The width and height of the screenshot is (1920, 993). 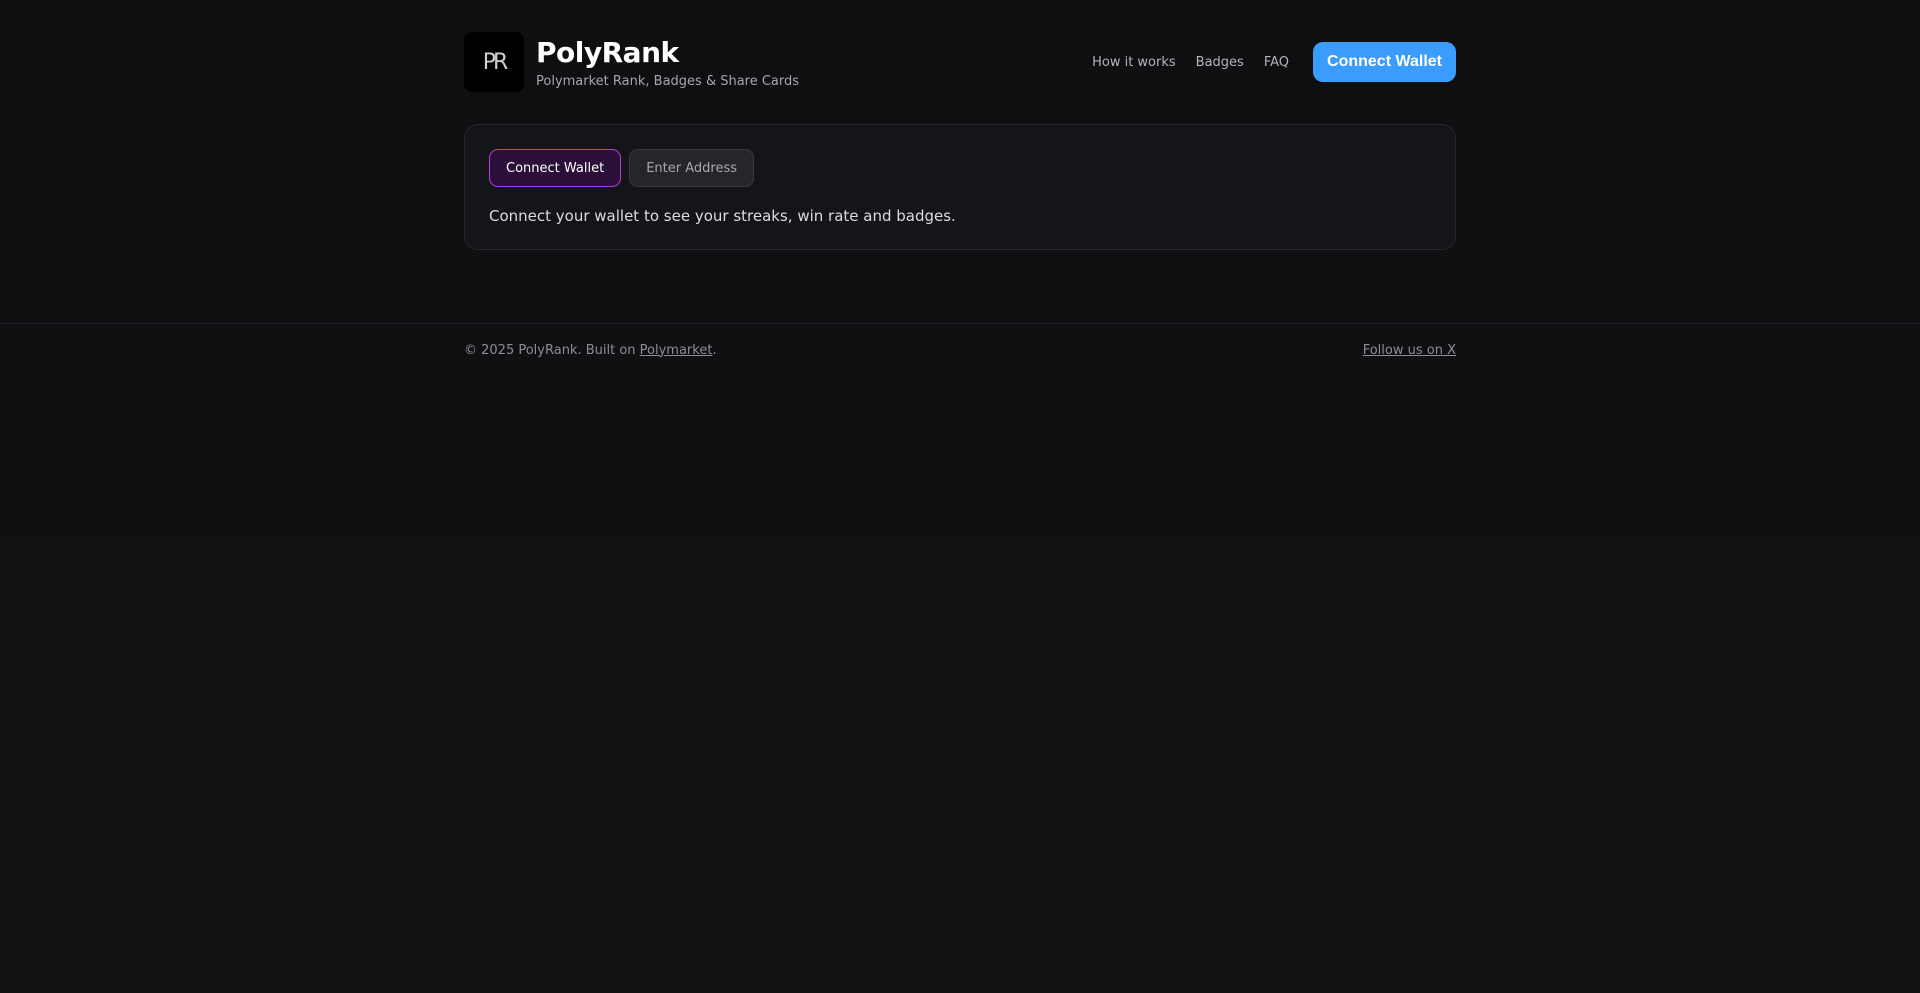 I want to click on connect-wallet-button: Connect Wallet, so click(x=1384, y=62).